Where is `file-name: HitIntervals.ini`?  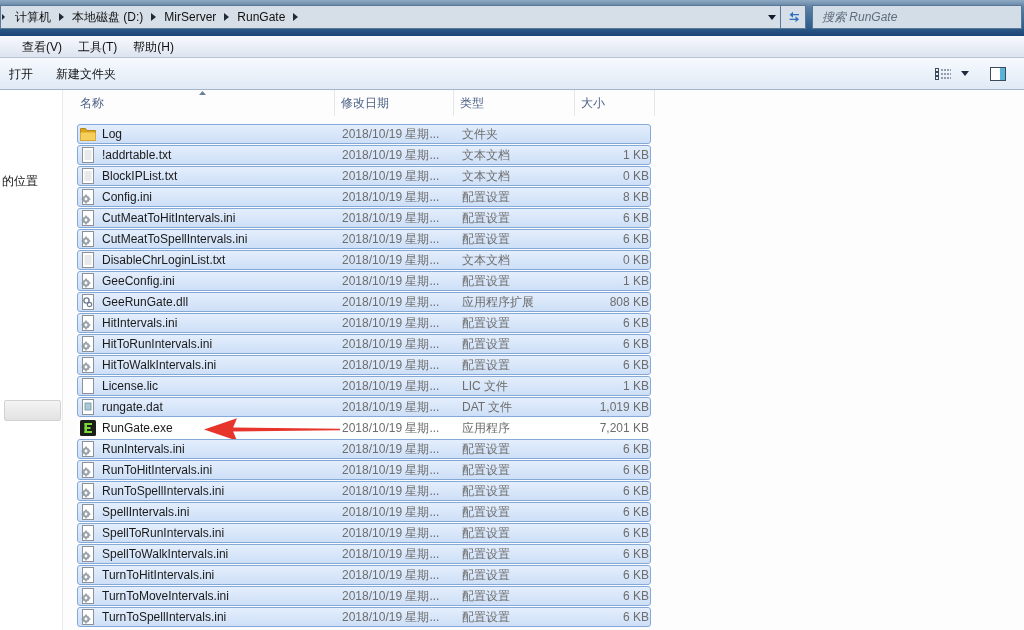
file-name: HitIntervals.ini is located at coordinates (140, 323).